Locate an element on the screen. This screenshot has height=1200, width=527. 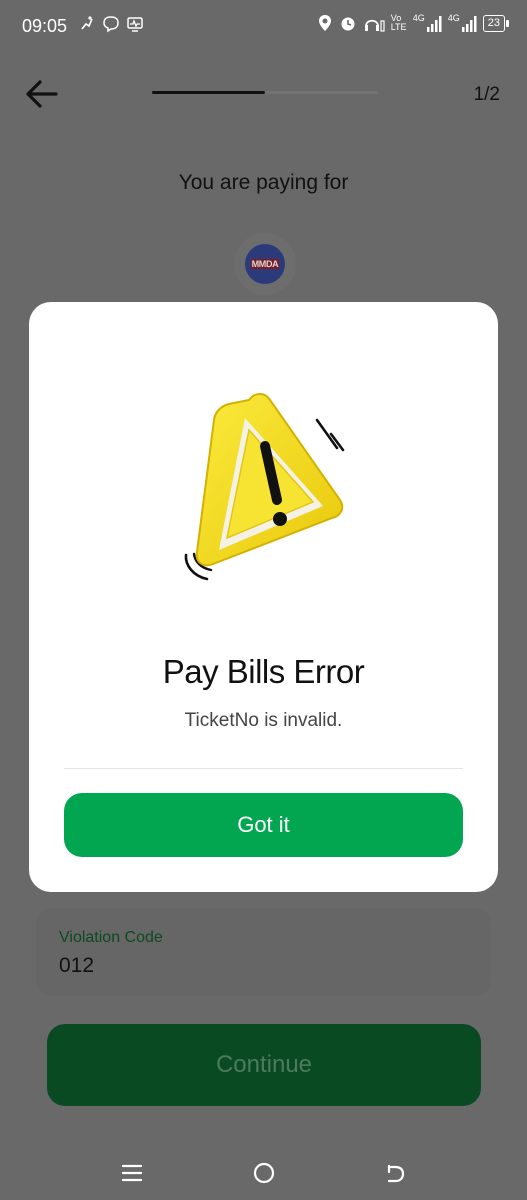
continue-button: Continue is located at coordinates (264, 1065).